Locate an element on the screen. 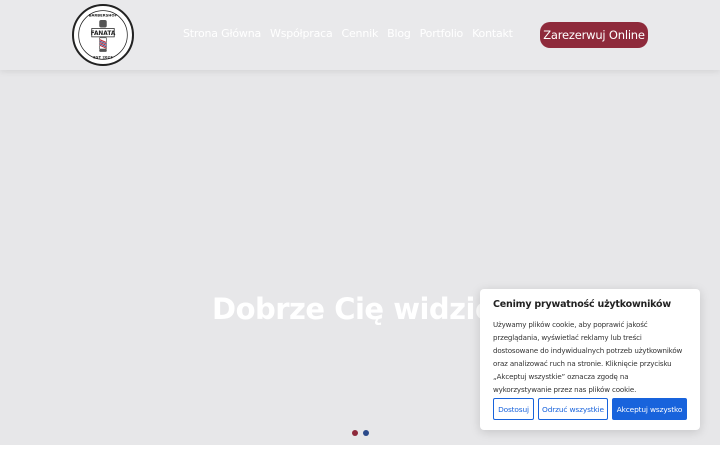 The width and height of the screenshot is (720, 450). nav-portfolio: Portfolio is located at coordinates (442, 35).